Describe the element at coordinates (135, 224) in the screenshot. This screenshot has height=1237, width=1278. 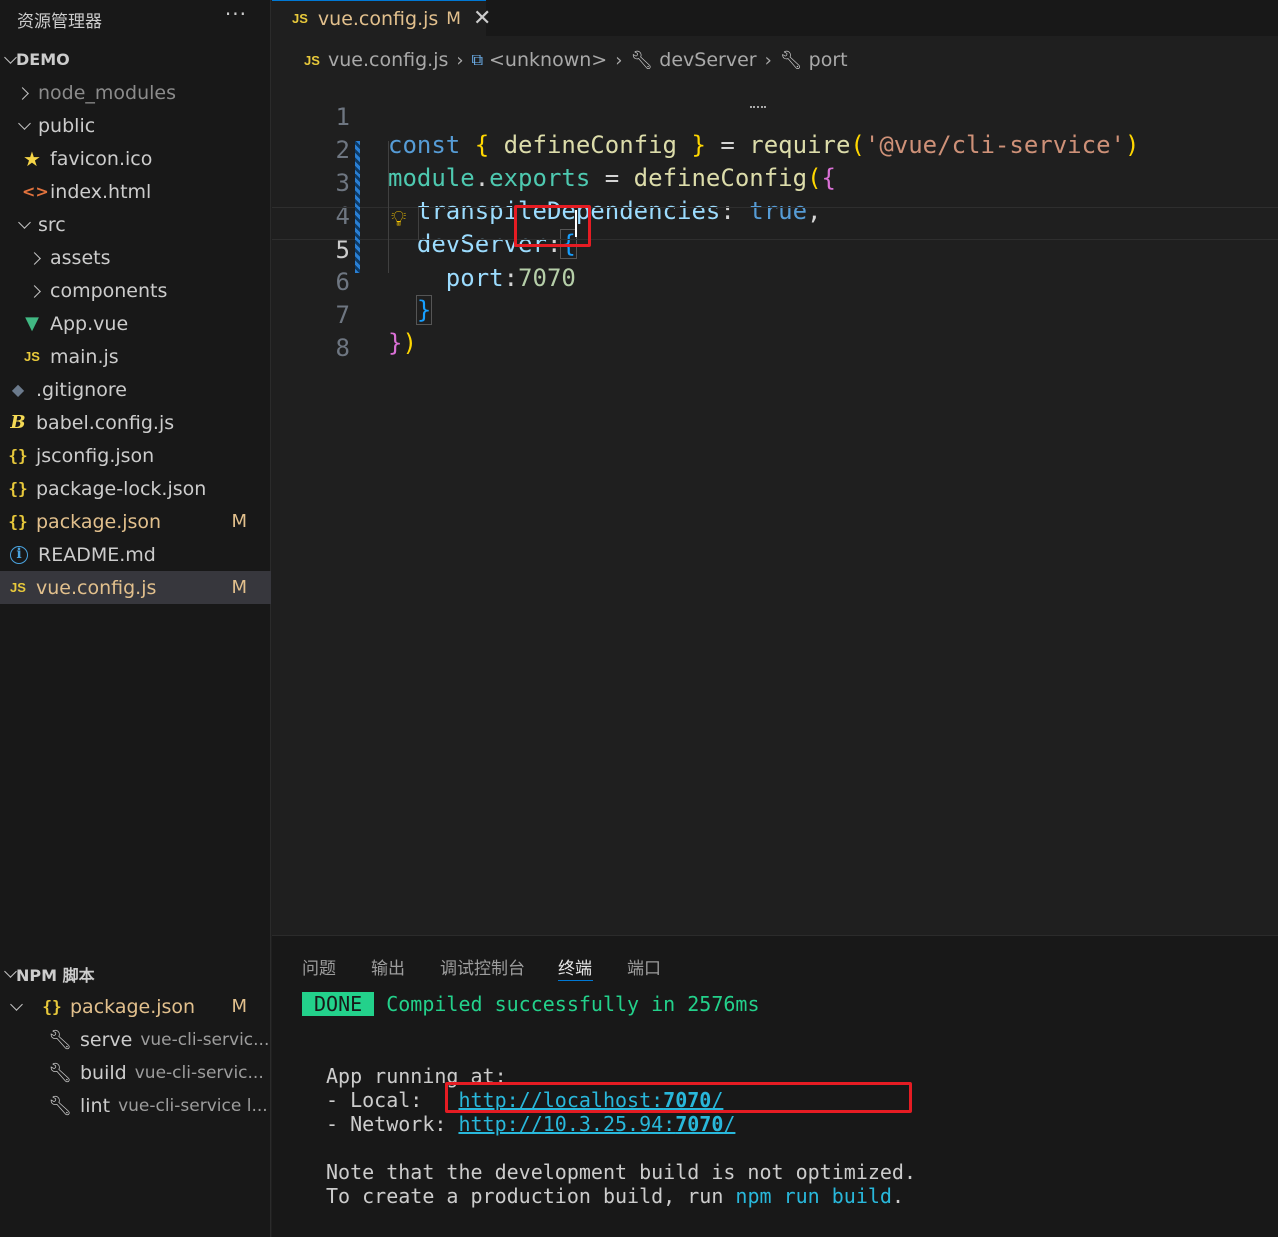
I see `tree-item-src: src` at that location.